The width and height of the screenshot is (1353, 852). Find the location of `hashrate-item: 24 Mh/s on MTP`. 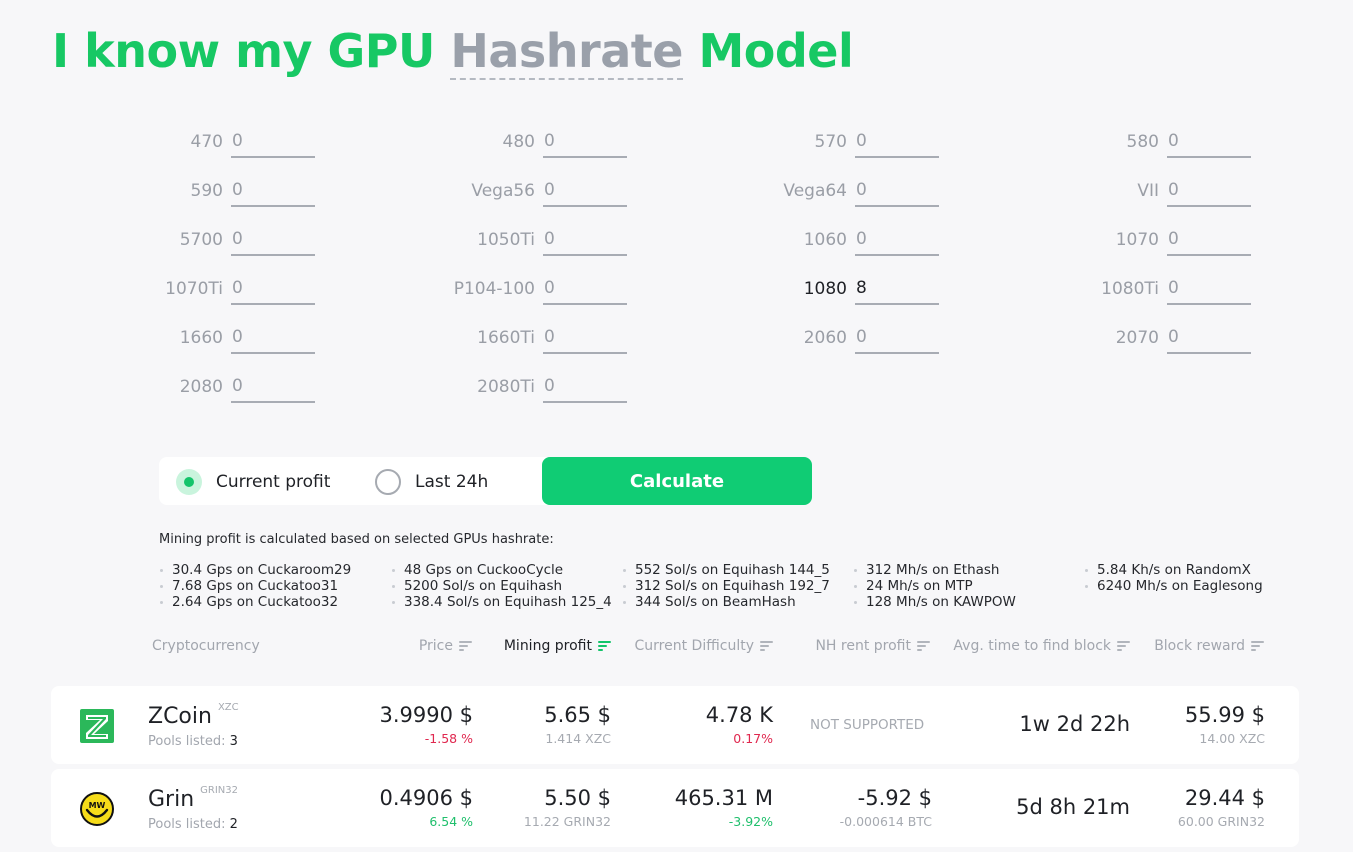

hashrate-item: 24 Mh/s on MTP is located at coordinates (934, 586).